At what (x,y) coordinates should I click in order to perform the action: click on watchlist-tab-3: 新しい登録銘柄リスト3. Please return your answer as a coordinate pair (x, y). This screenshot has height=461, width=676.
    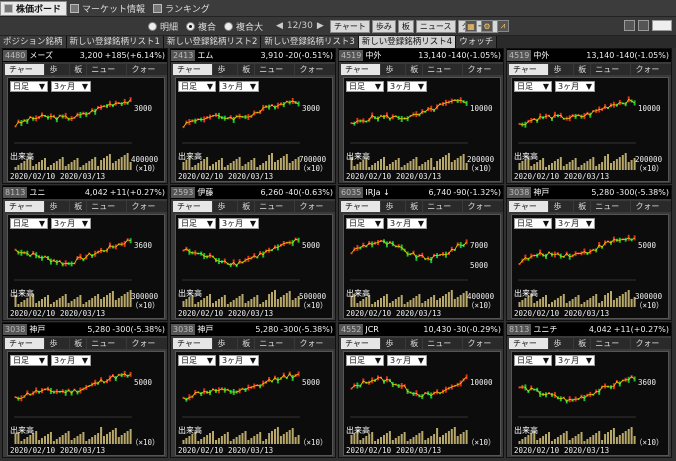
    Looking at the image, I should click on (310, 42).